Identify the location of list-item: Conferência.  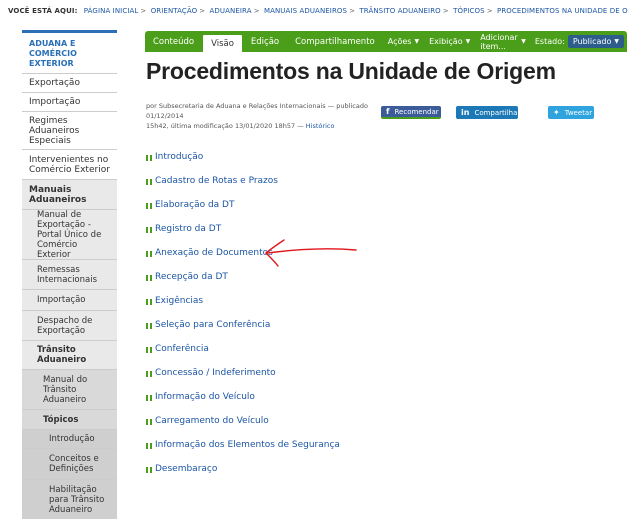
(243, 349).